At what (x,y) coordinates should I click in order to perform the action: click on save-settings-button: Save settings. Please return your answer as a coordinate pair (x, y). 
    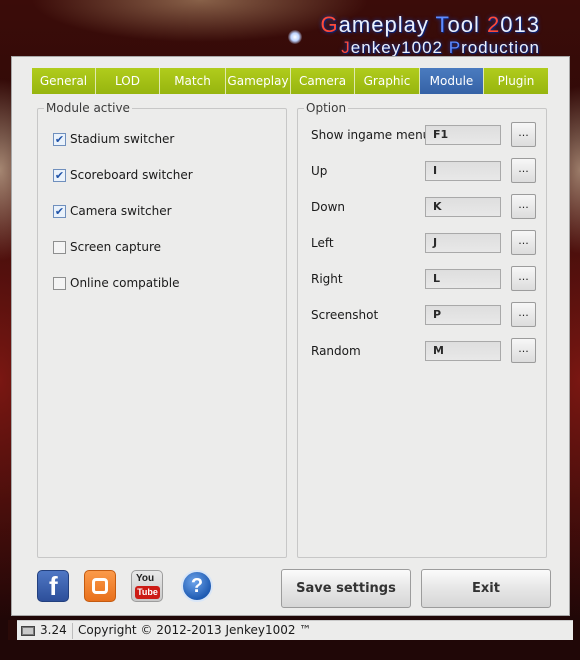
    Looking at the image, I should click on (346, 588).